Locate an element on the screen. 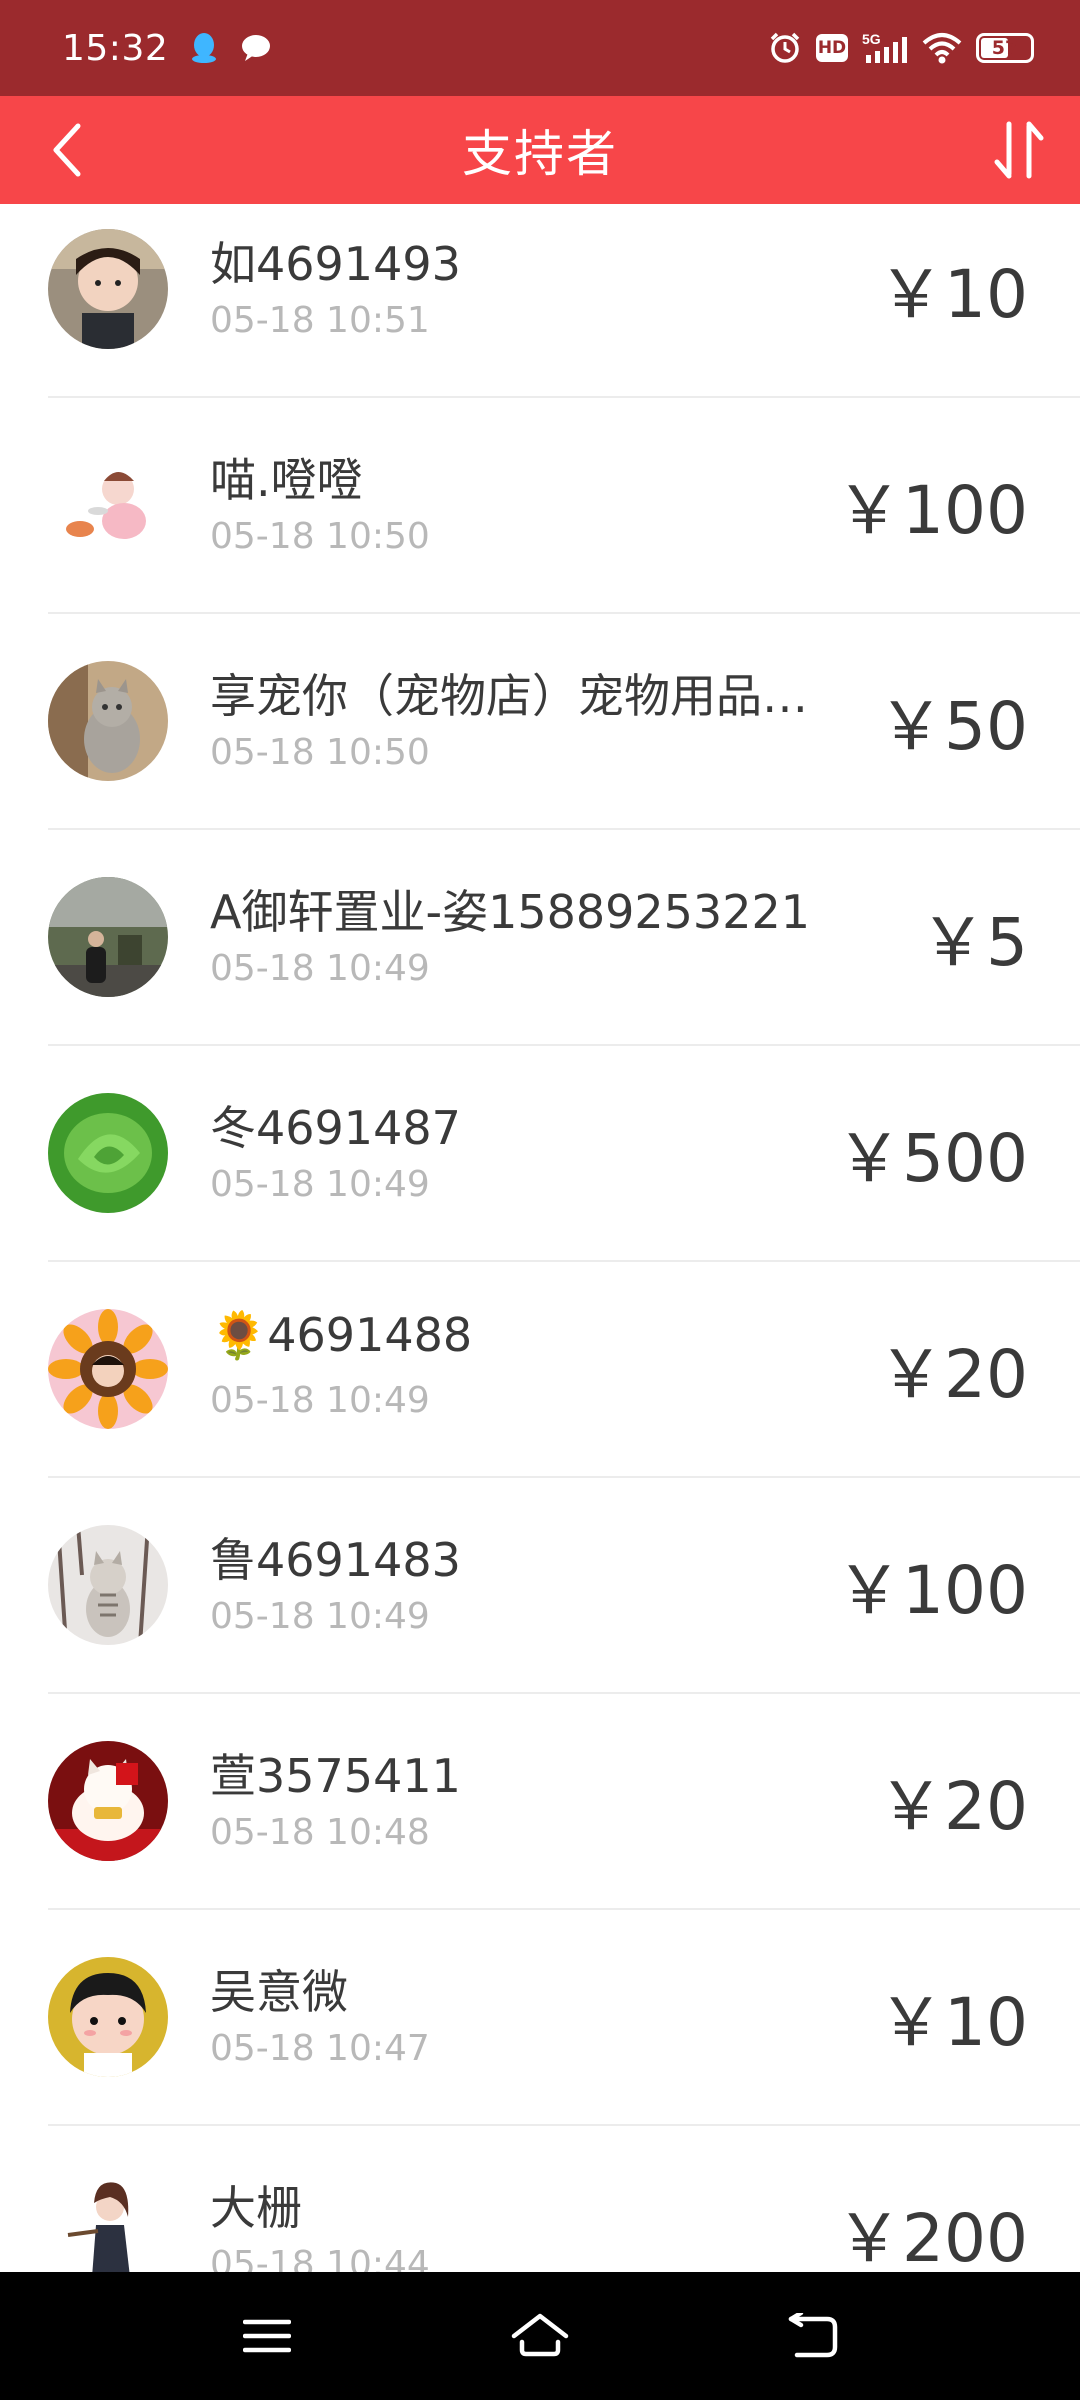 The height and width of the screenshot is (2400, 1080). list-item: 喵.噔噔 05-18 10:50 ￥100 is located at coordinates (564, 506).